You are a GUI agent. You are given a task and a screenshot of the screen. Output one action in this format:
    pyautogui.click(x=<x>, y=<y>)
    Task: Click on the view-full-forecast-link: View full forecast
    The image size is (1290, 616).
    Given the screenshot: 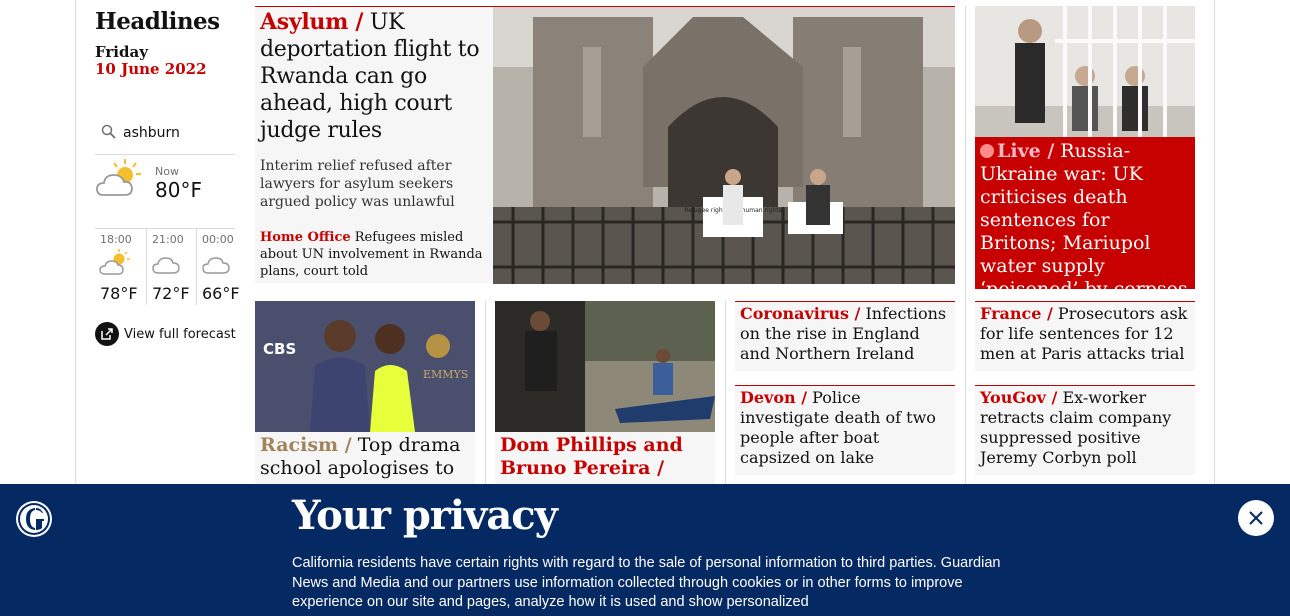 What is the action you would take?
    pyautogui.click(x=165, y=334)
    